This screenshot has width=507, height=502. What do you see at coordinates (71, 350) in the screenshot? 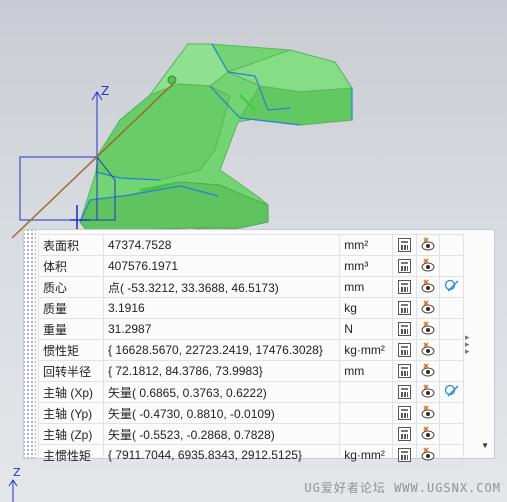
I see `property-label: 惯性矩` at bounding box center [71, 350].